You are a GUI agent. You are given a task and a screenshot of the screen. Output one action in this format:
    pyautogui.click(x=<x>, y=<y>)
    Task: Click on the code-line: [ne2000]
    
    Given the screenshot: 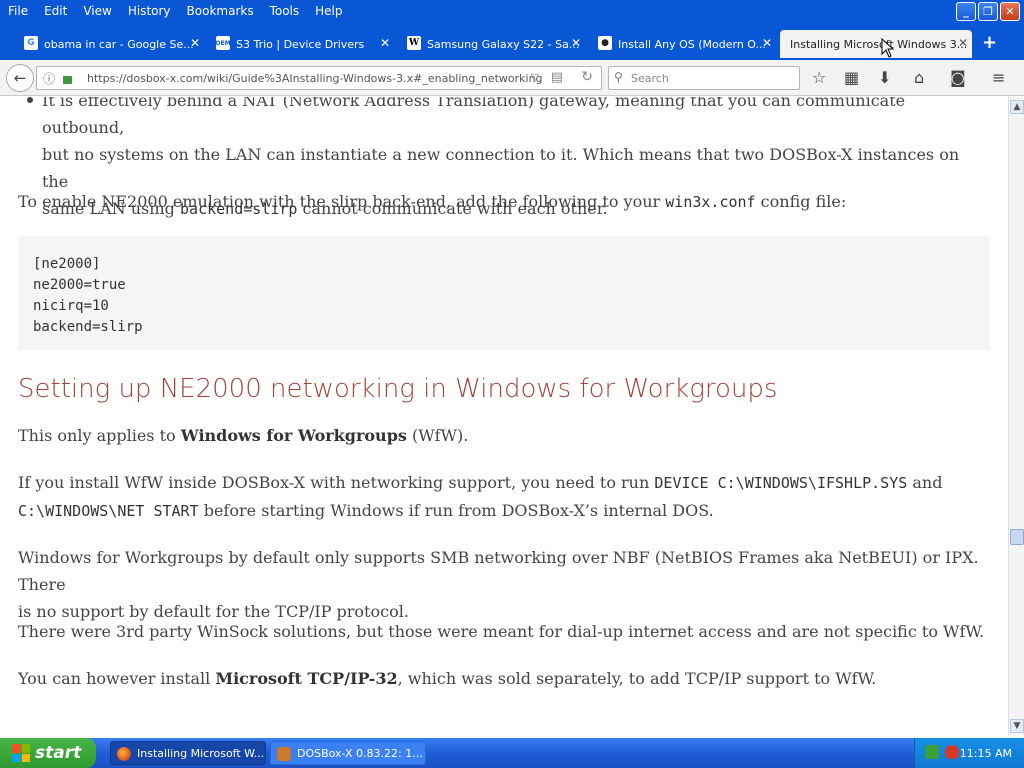 What is the action you would take?
    pyautogui.click(x=67, y=264)
    